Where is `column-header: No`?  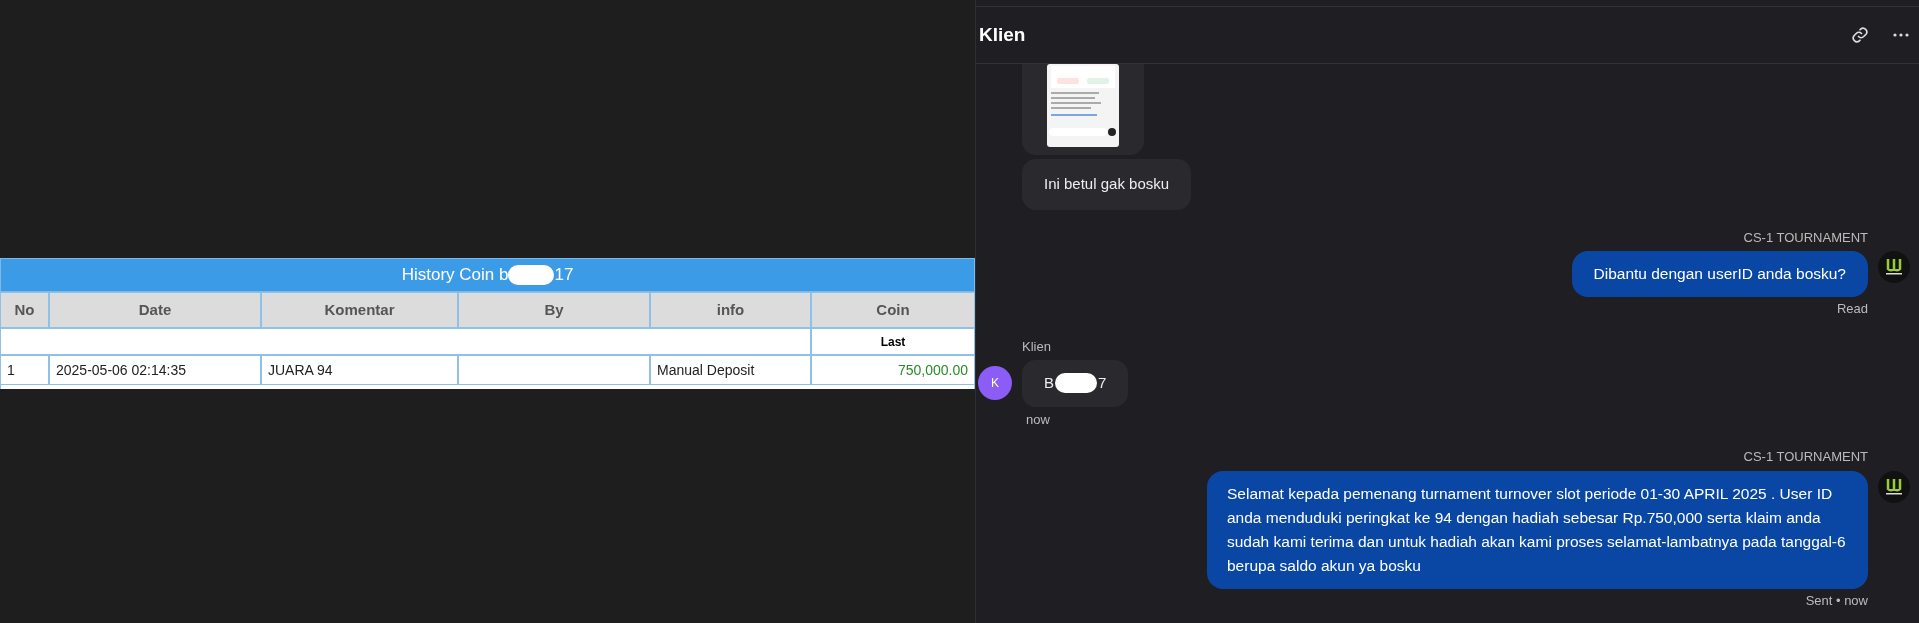 column-header: No is located at coordinates (24, 310).